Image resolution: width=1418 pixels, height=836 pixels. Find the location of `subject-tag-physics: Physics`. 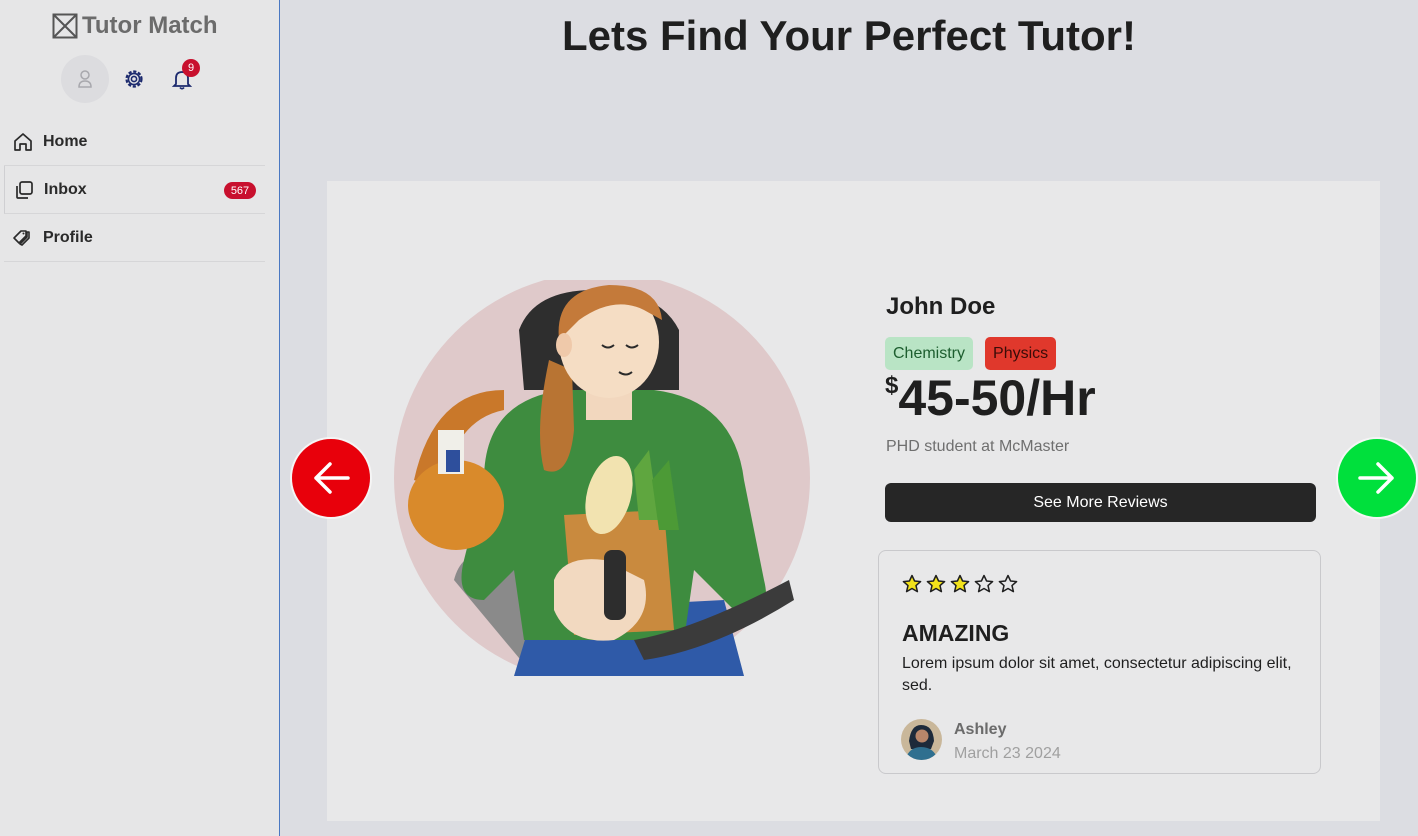

subject-tag-physics: Physics is located at coordinates (1021, 353).